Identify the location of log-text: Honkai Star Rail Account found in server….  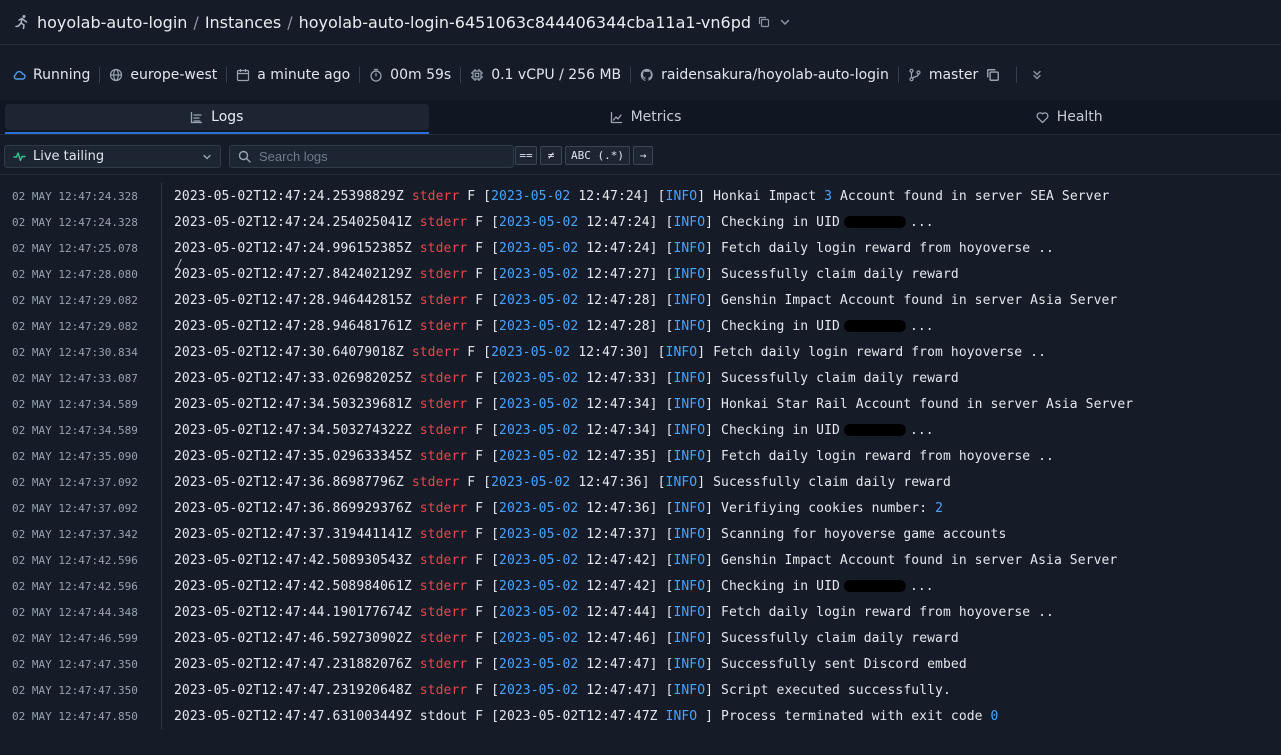
(927, 404).